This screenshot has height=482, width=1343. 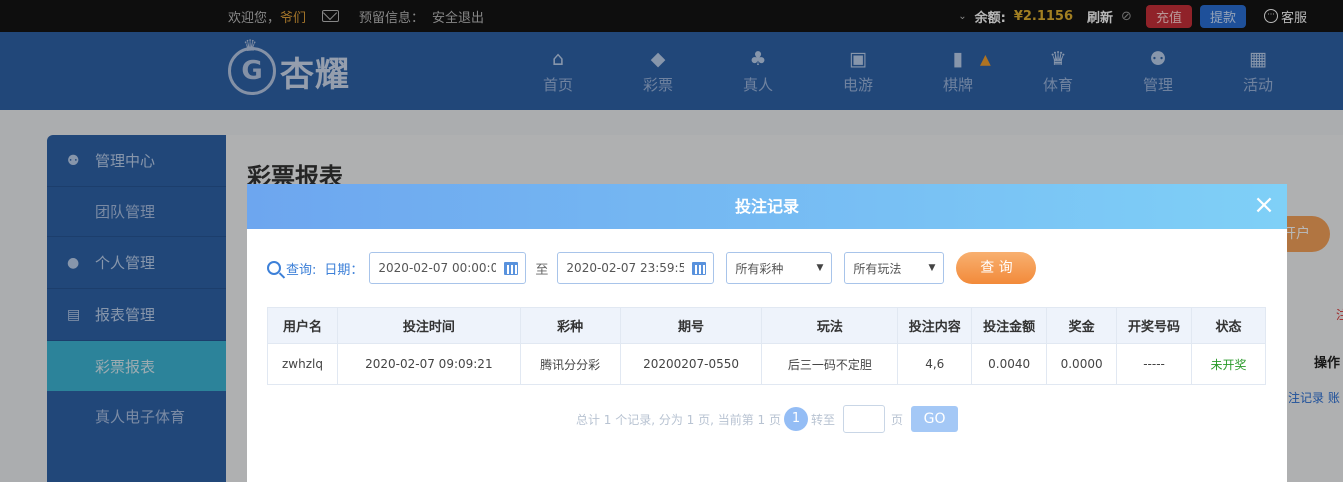 What do you see at coordinates (1009, 325) in the screenshot?
I see `column-header: 投注金额` at bounding box center [1009, 325].